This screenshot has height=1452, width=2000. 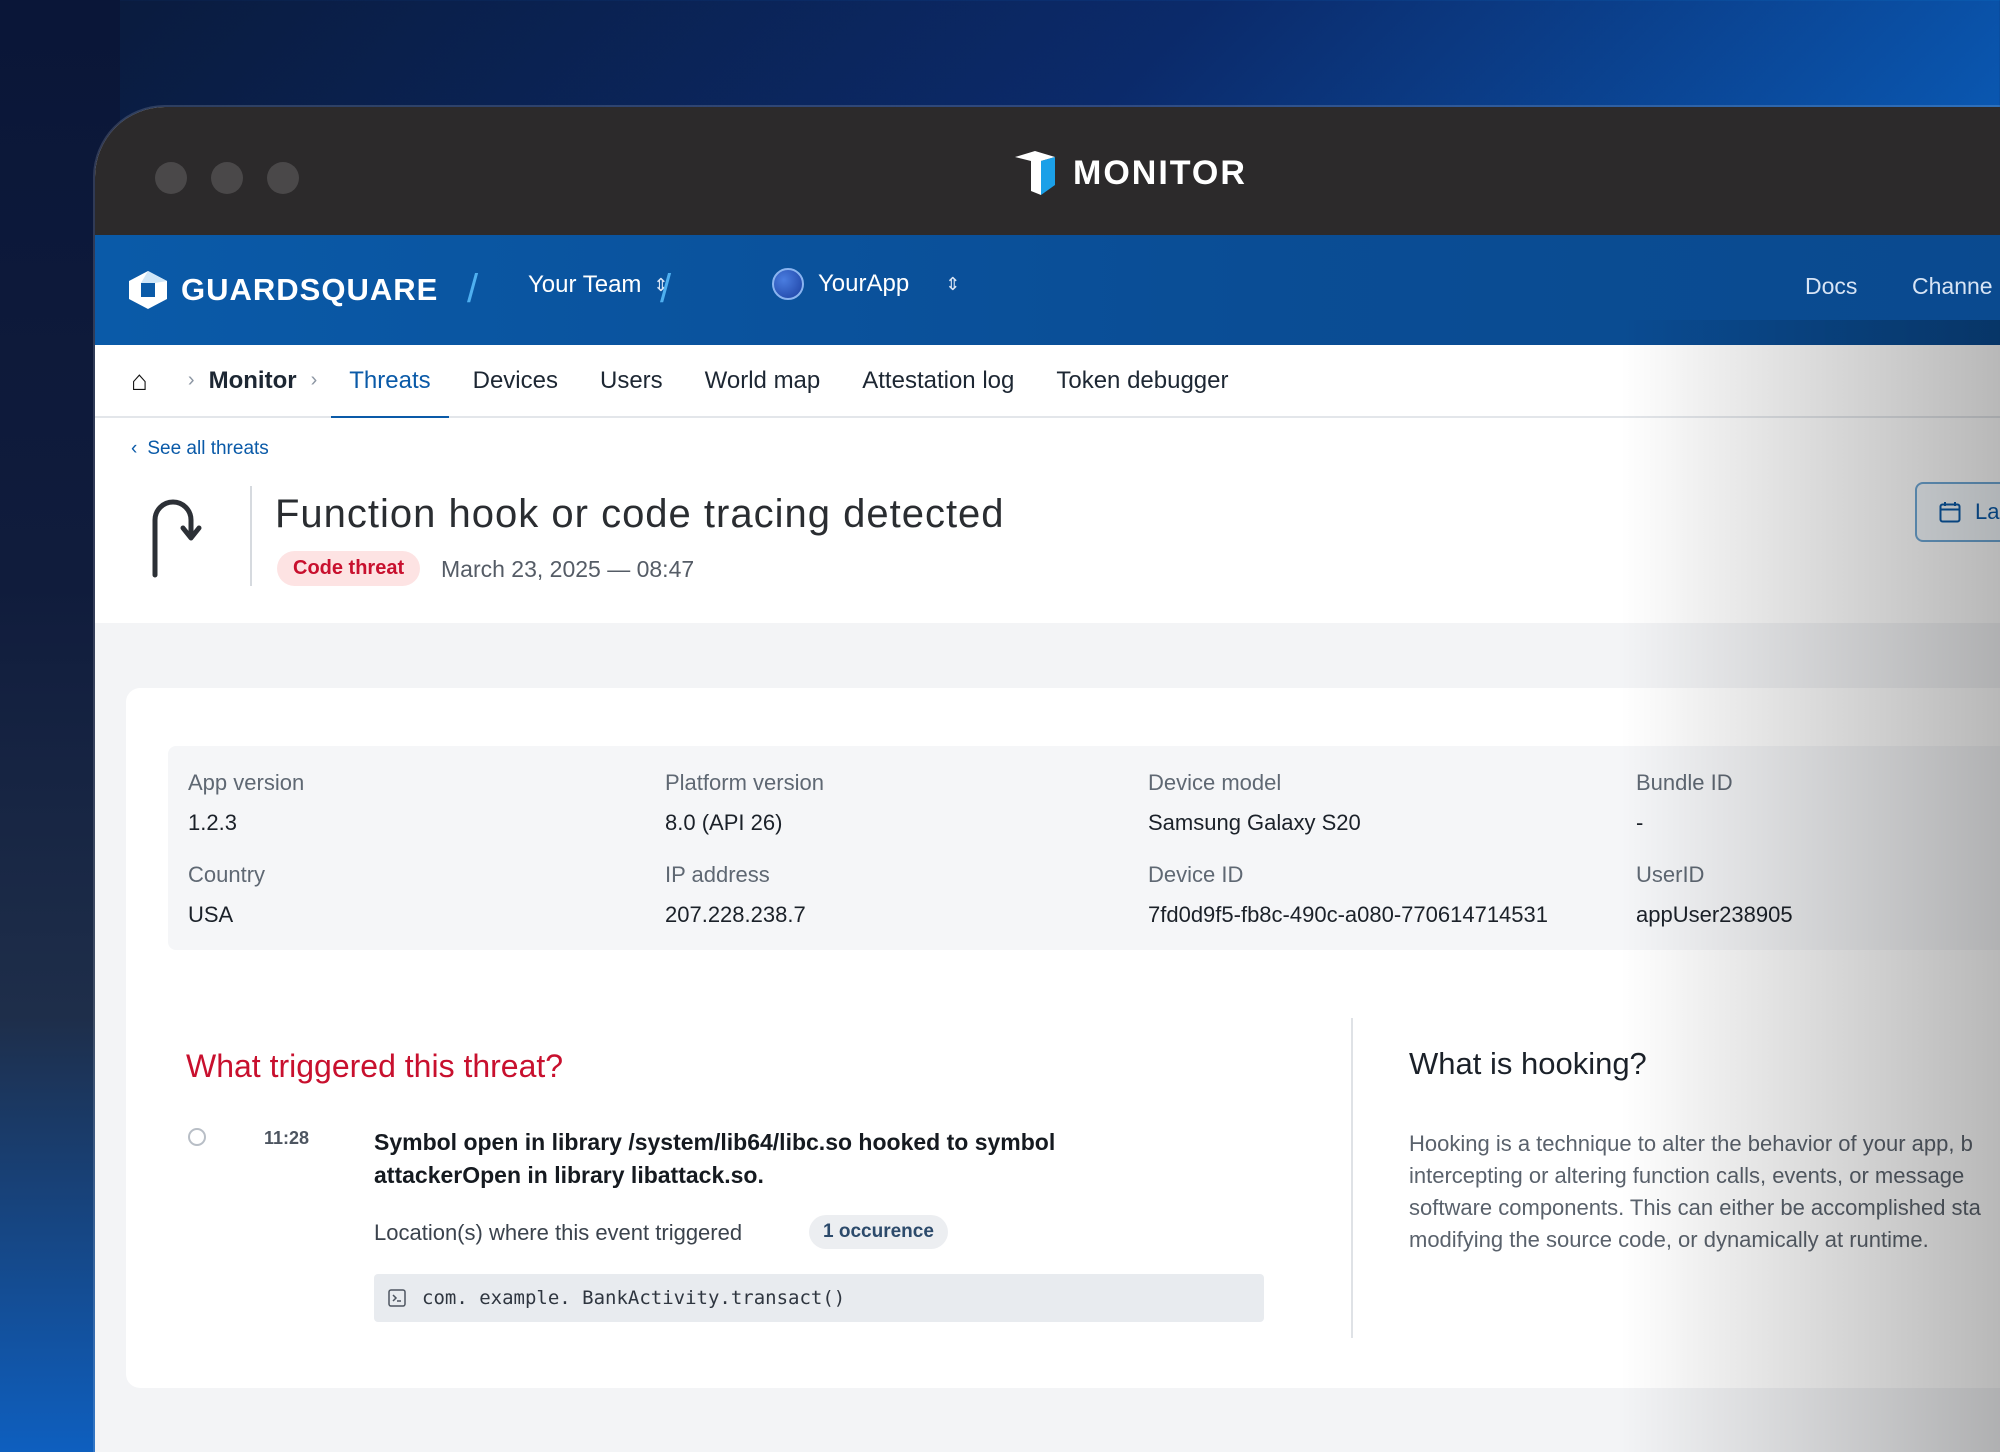 What do you see at coordinates (1348, 914) in the screenshot?
I see `info-value: 7fd0d9f5-fb8c-490c-a080-770614714531` at bounding box center [1348, 914].